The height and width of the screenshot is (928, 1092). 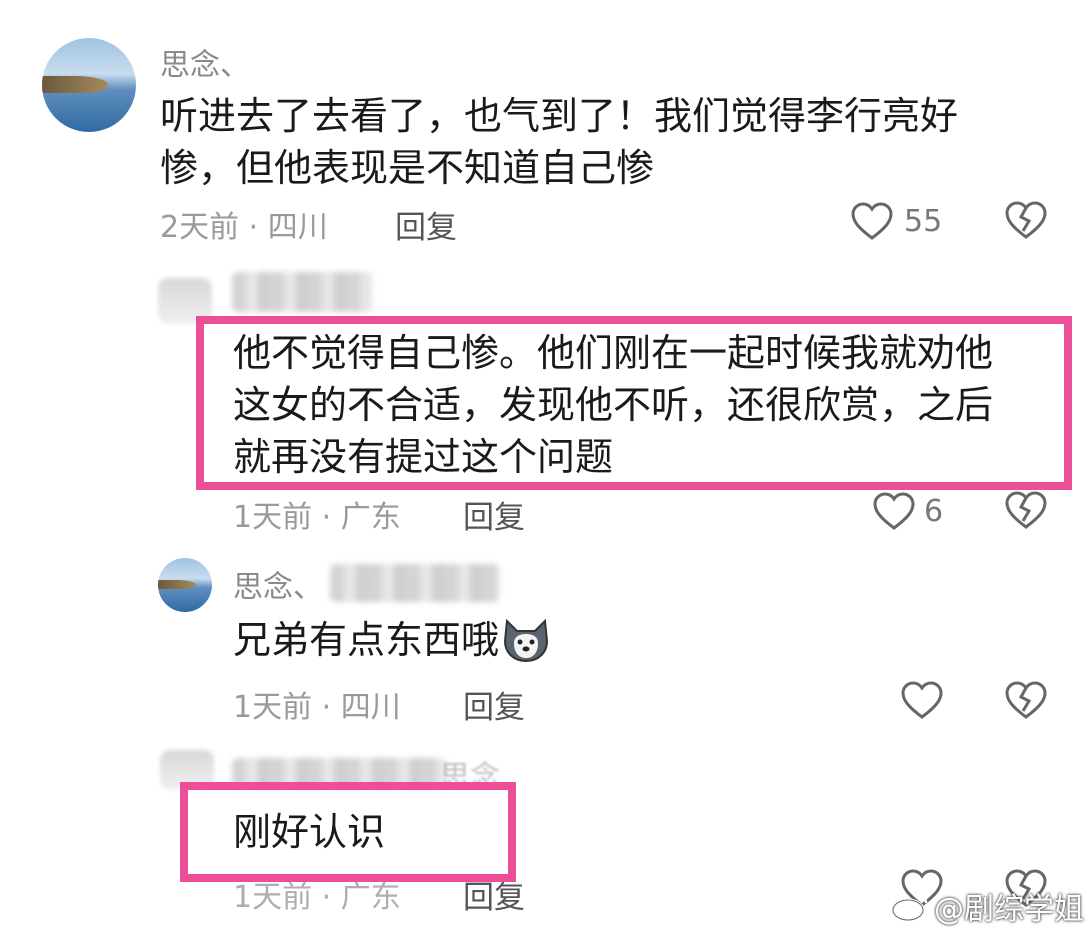 What do you see at coordinates (600, 142) in the screenshot?
I see `comment-text: 听进去了去看了，也气到了！我们觉得李行亮好 惨，但他表现是不知道自己惨` at bounding box center [600, 142].